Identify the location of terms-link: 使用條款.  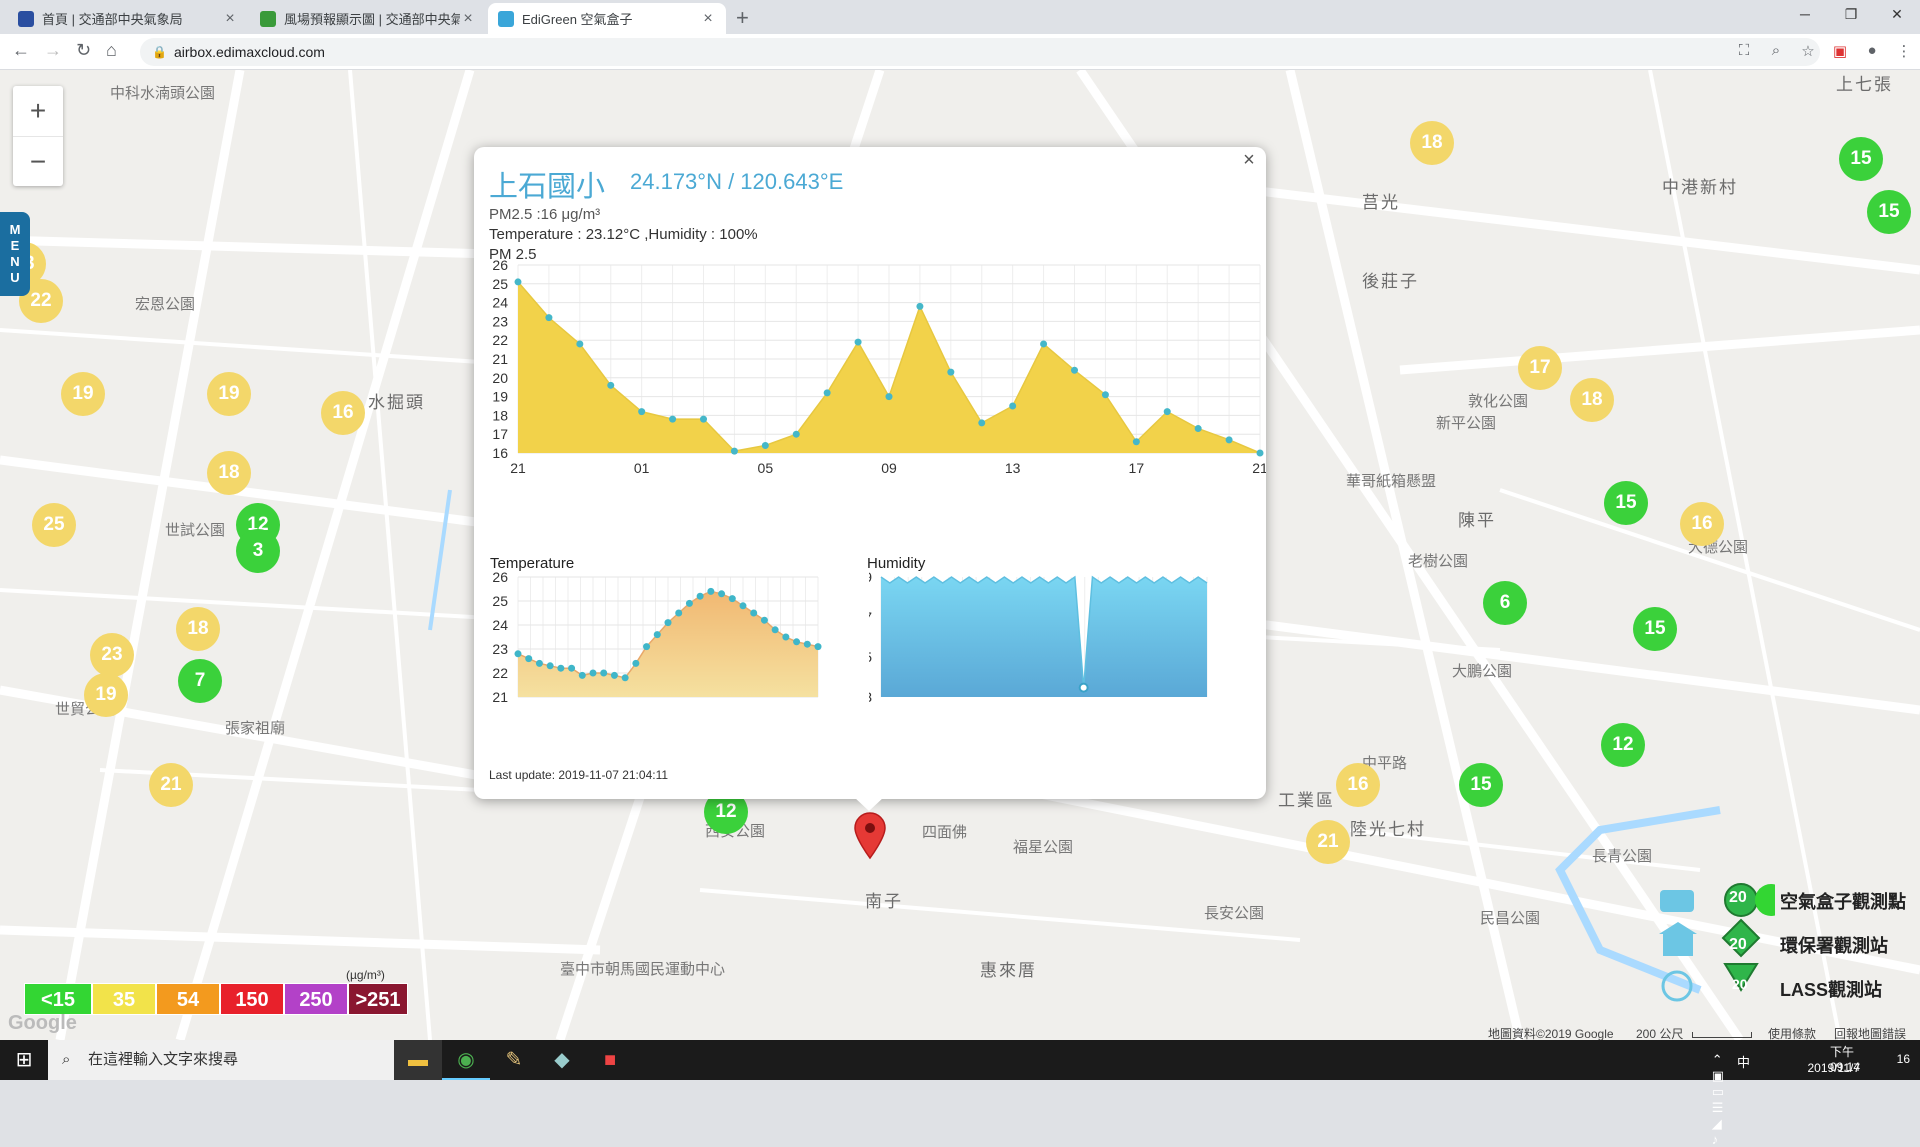
(1792, 1032).